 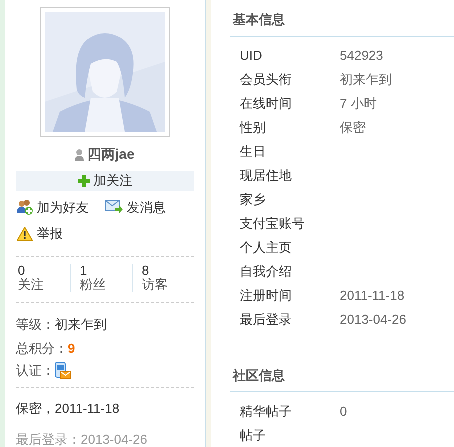 I want to click on field-label: 支付宝账号, so click(x=273, y=224).